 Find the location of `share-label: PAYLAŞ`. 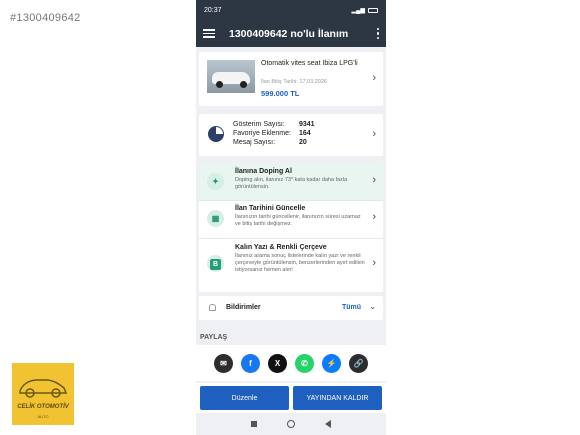

share-label: PAYLAŞ is located at coordinates (214, 337).